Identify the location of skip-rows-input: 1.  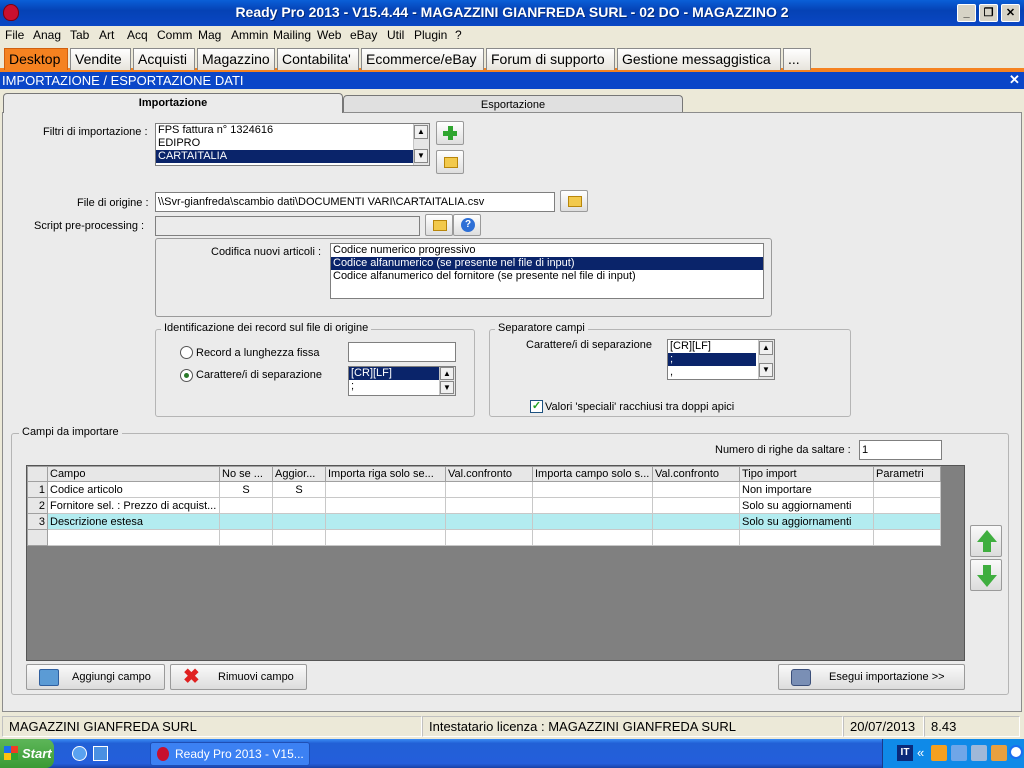
(900, 450).